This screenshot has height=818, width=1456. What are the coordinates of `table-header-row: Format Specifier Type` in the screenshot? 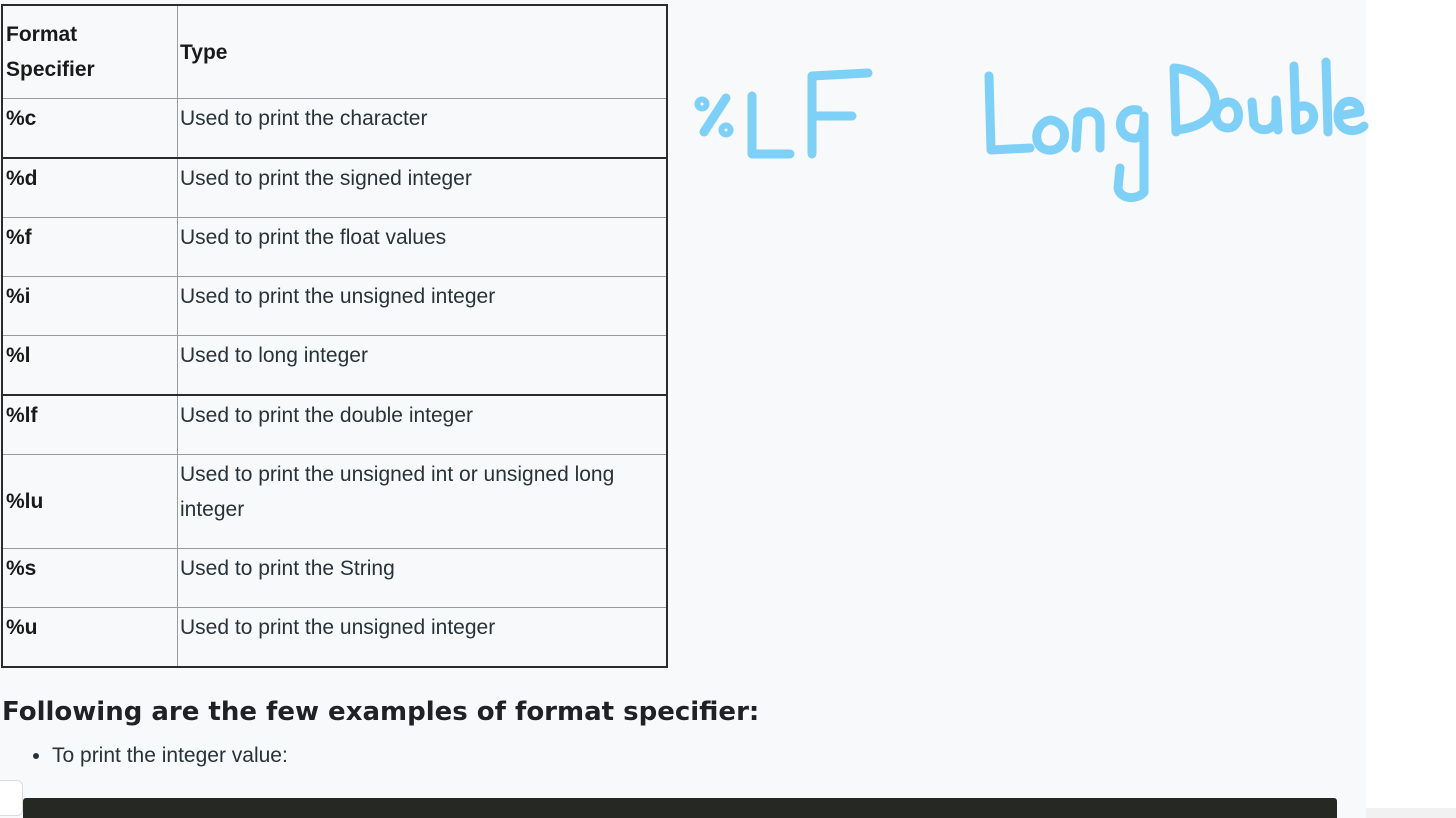 It's located at (334, 51).